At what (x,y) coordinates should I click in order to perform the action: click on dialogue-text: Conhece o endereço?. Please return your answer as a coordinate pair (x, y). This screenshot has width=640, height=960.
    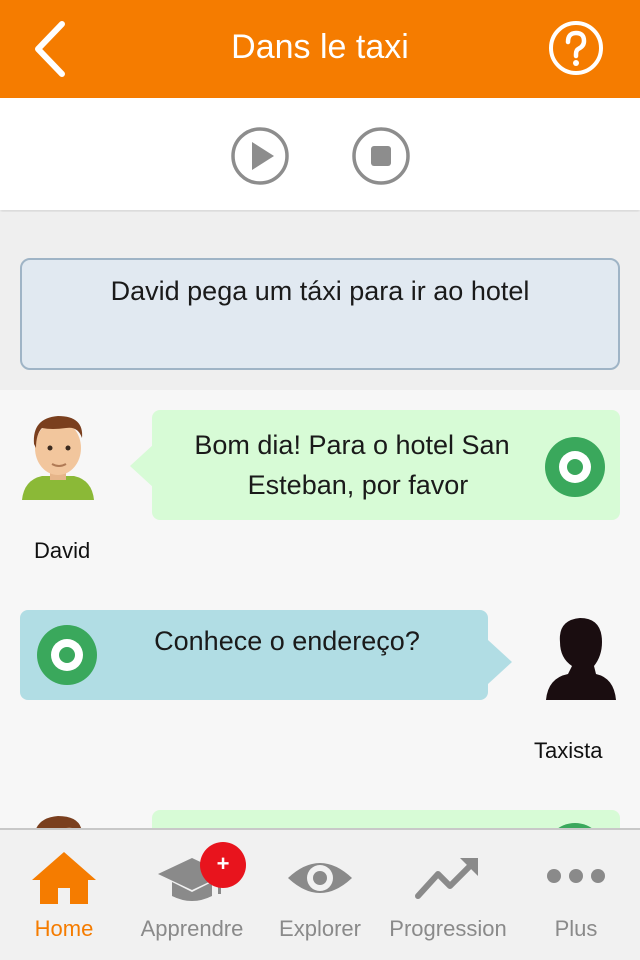
    Looking at the image, I should click on (287, 641).